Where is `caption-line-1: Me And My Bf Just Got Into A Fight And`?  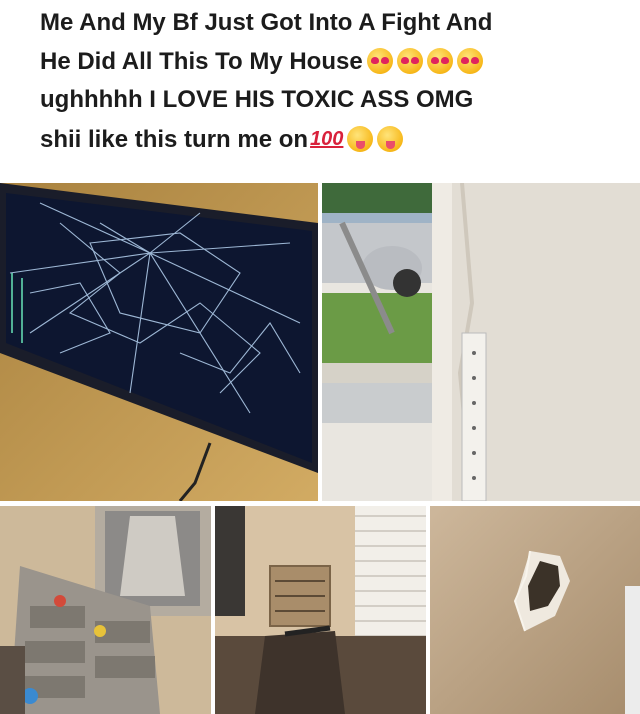
caption-line-1: Me And My Bf Just Got Into A Fight And is located at coordinates (266, 22).